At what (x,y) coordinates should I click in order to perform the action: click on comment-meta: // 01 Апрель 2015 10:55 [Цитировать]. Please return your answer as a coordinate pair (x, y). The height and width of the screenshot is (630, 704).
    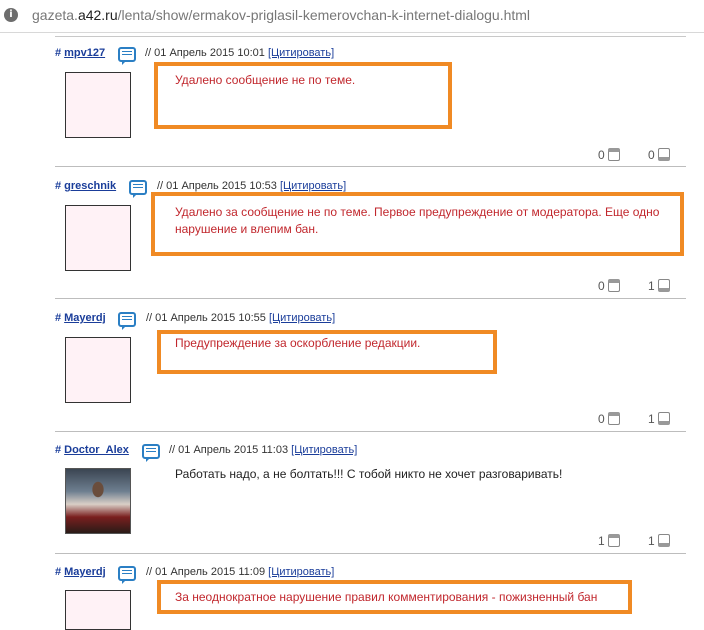
    Looking at the image, I should click on (240, 318).